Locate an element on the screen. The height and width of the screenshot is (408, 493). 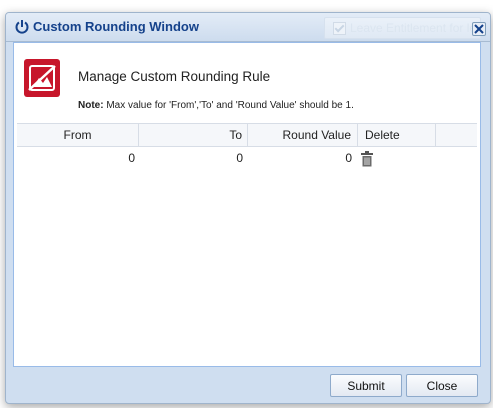
window-footer: Submit Close is located at coordinates (248, 385).